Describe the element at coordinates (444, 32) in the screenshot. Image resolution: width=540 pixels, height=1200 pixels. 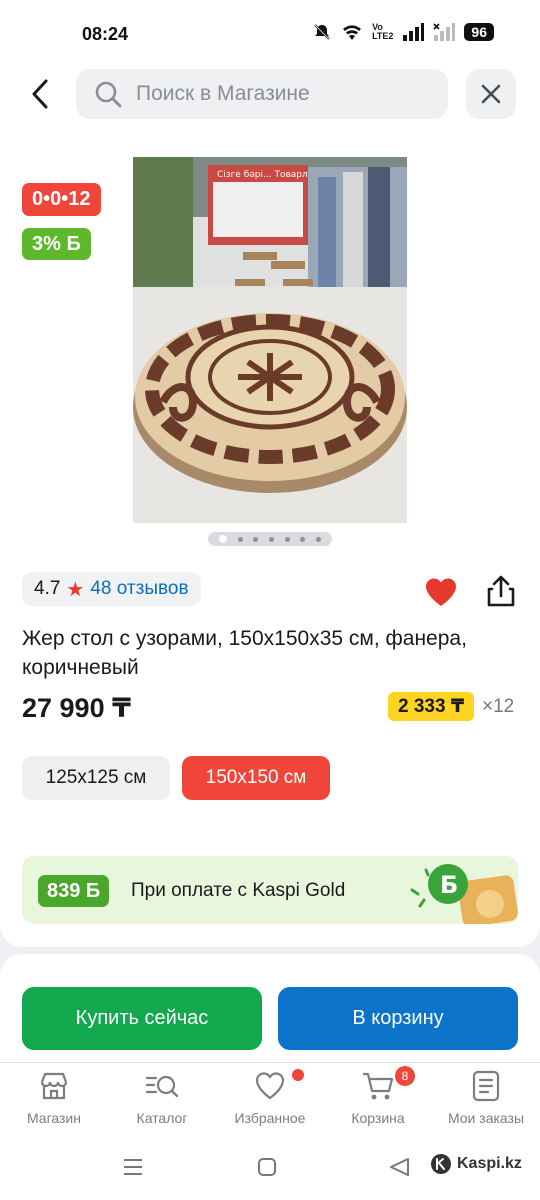
I see `signal-no-service-icon` at that location.